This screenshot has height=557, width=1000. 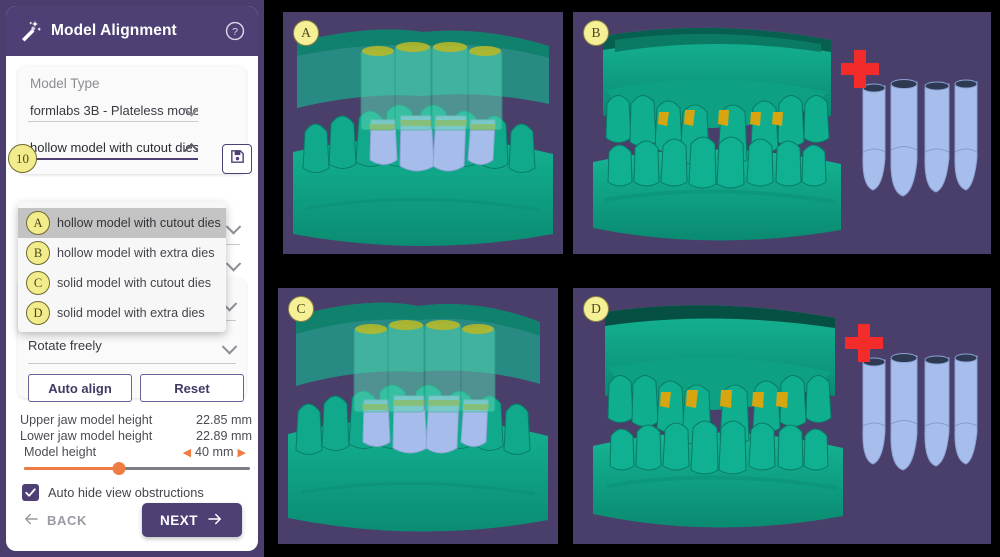 I want to click on model-variant-select: hollow model with cutout dies, so click(x=113, y=149).